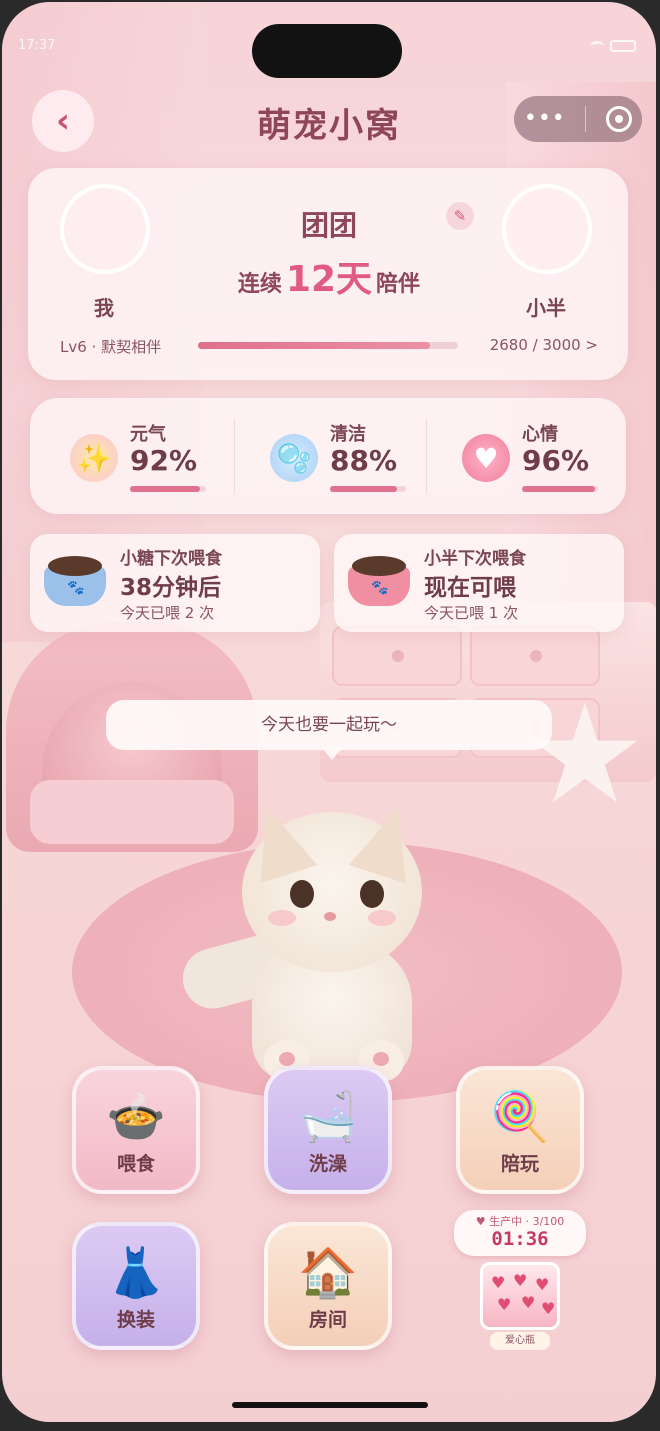 The height and width of the screenshot is (1431, 660). Describe the element at coordinates (520, 1341) in the screenshot. I see `jar-label: 爱心瓶` at that location.